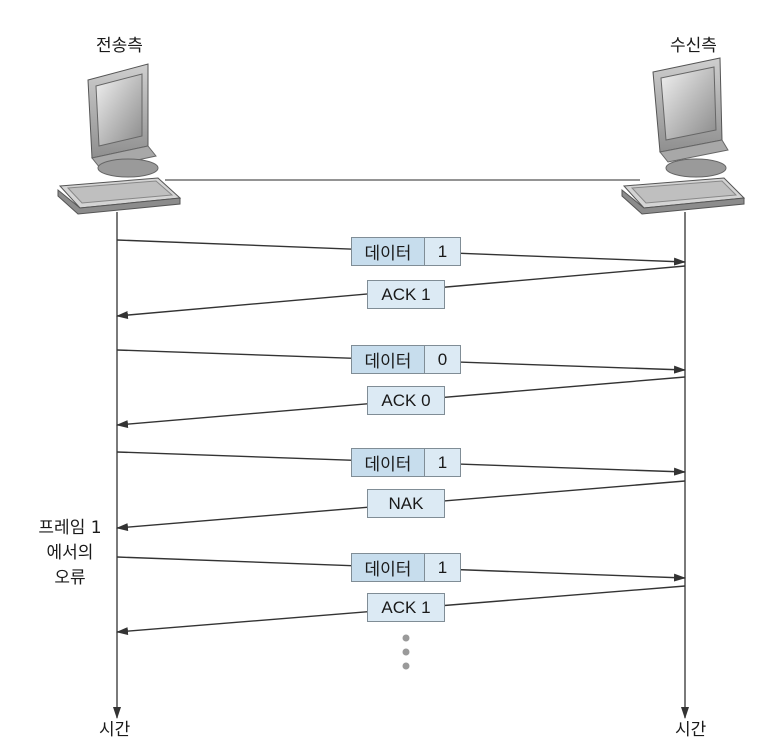 This screenshot has width=767, height=746. I want to click on reply-frame-box: NAK, so click(406, 503).